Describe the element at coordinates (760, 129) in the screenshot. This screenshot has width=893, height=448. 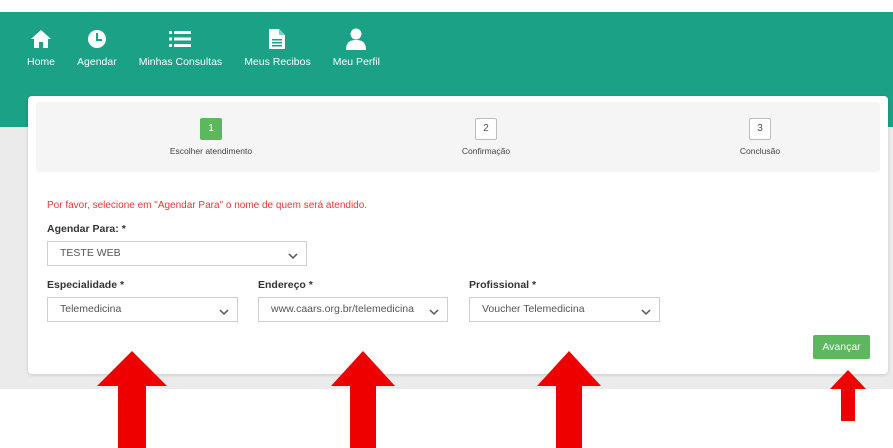
I see `step-number: 3` at that location.